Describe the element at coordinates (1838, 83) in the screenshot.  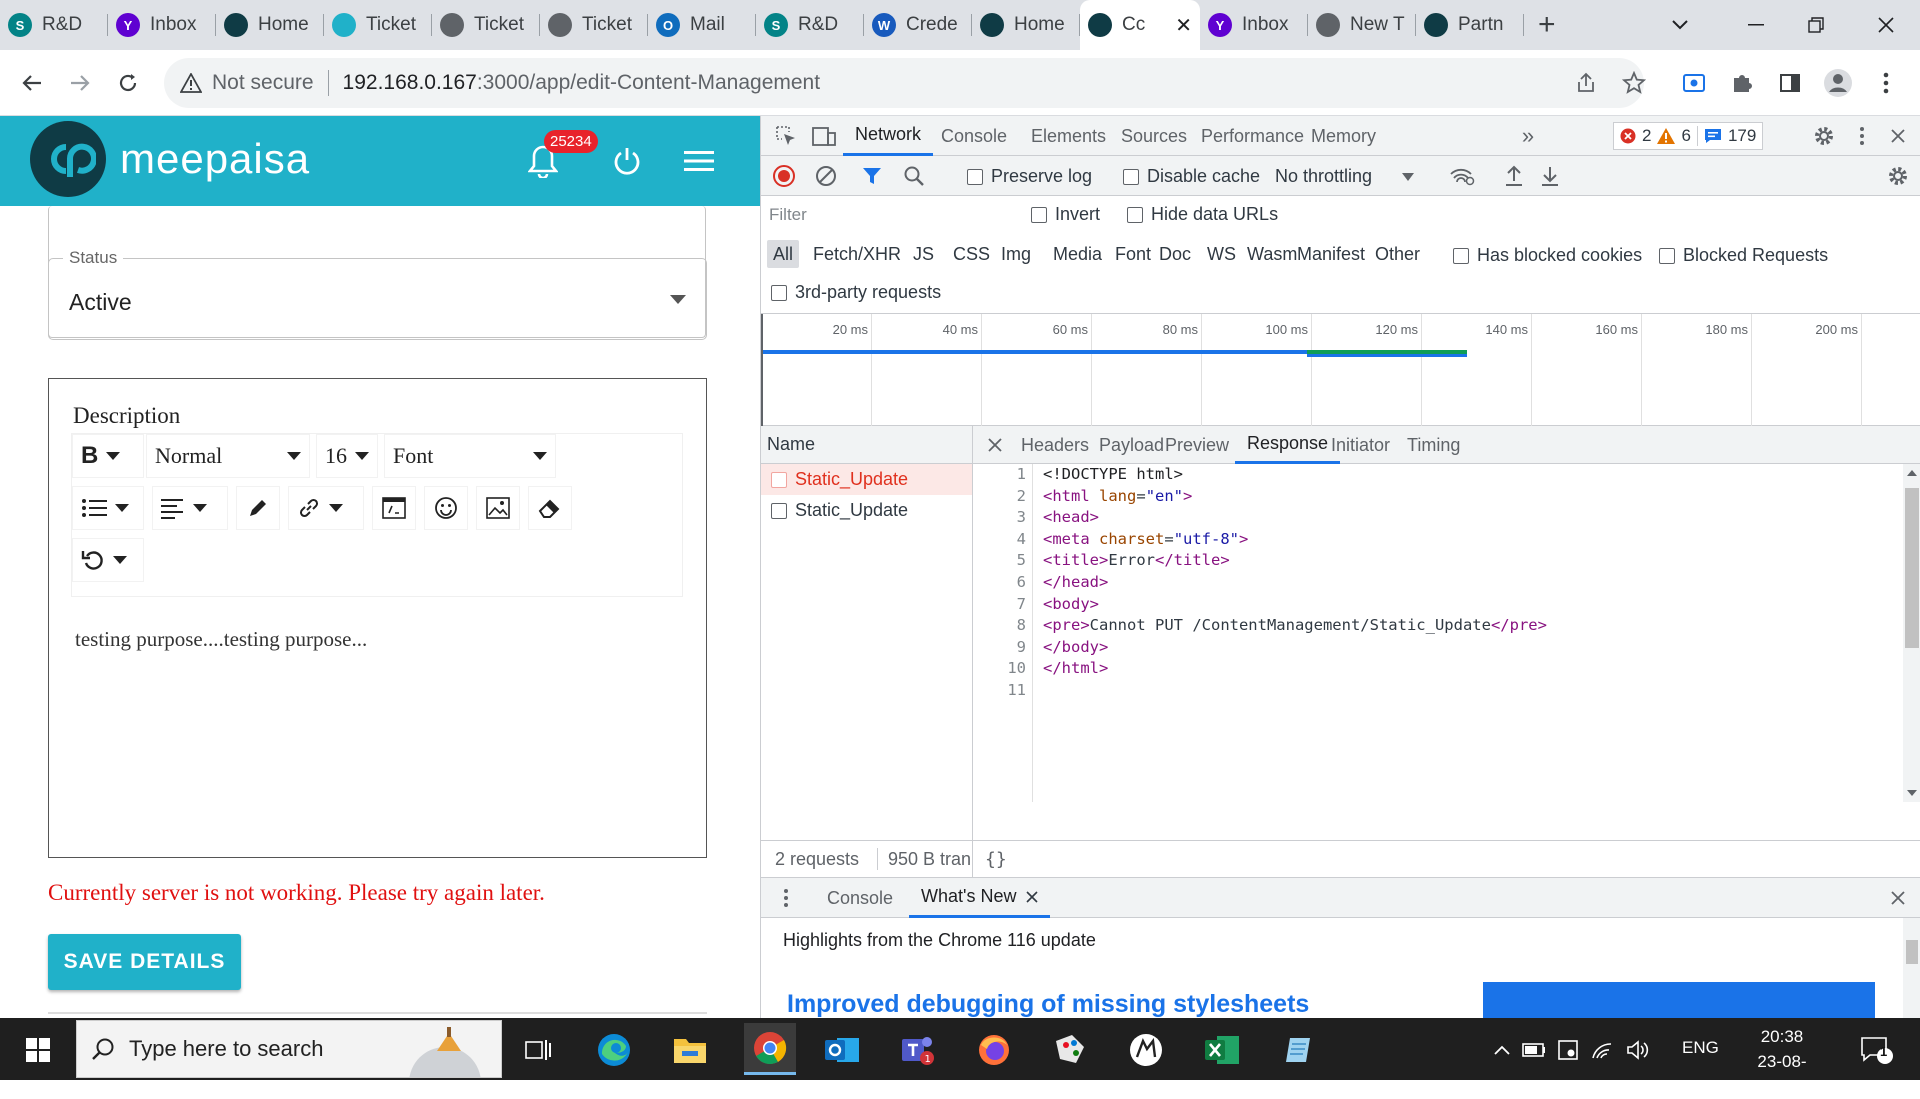
I see `profile-avatar` at that location.